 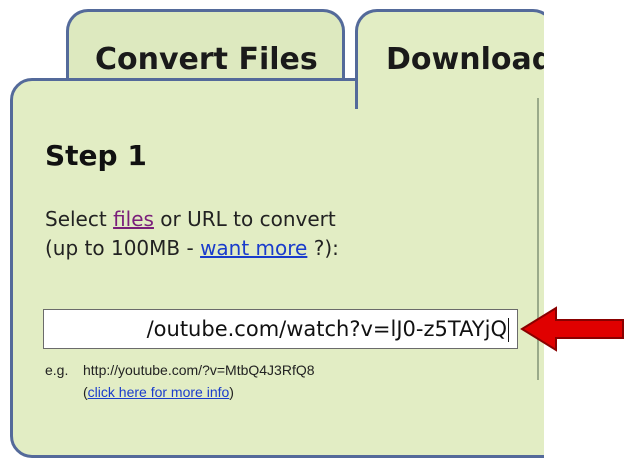 I want to click on description-line-2: (up to 100MB - want more ?):, so click(x=192, y=248).